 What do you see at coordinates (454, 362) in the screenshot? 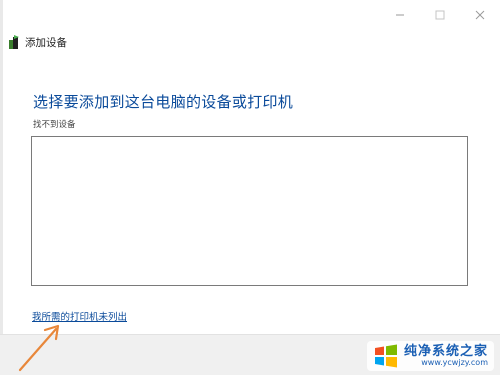
I see `watermark-url: www.ycwjzy.com` at bounding box center [454, 362].